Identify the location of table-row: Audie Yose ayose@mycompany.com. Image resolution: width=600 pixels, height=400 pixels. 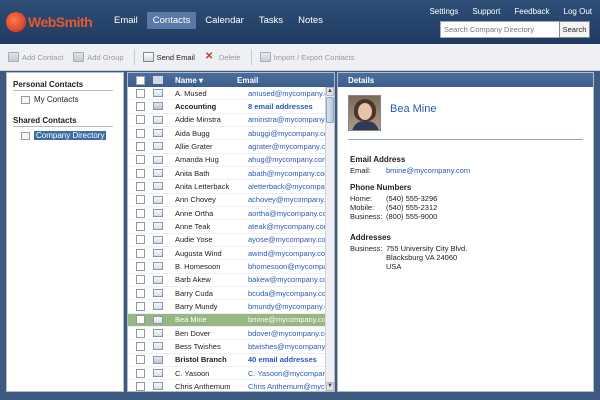
(231, 240).